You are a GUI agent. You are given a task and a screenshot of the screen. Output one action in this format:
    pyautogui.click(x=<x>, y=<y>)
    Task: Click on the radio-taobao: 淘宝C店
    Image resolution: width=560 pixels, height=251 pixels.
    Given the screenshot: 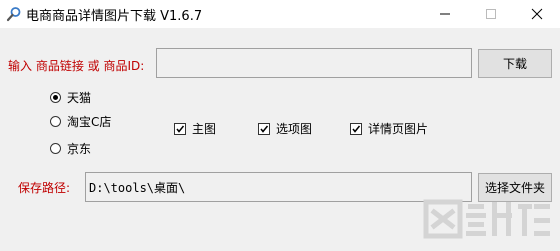 What is the action you would take?
    pyautogui.click(x=80, y=121)
    